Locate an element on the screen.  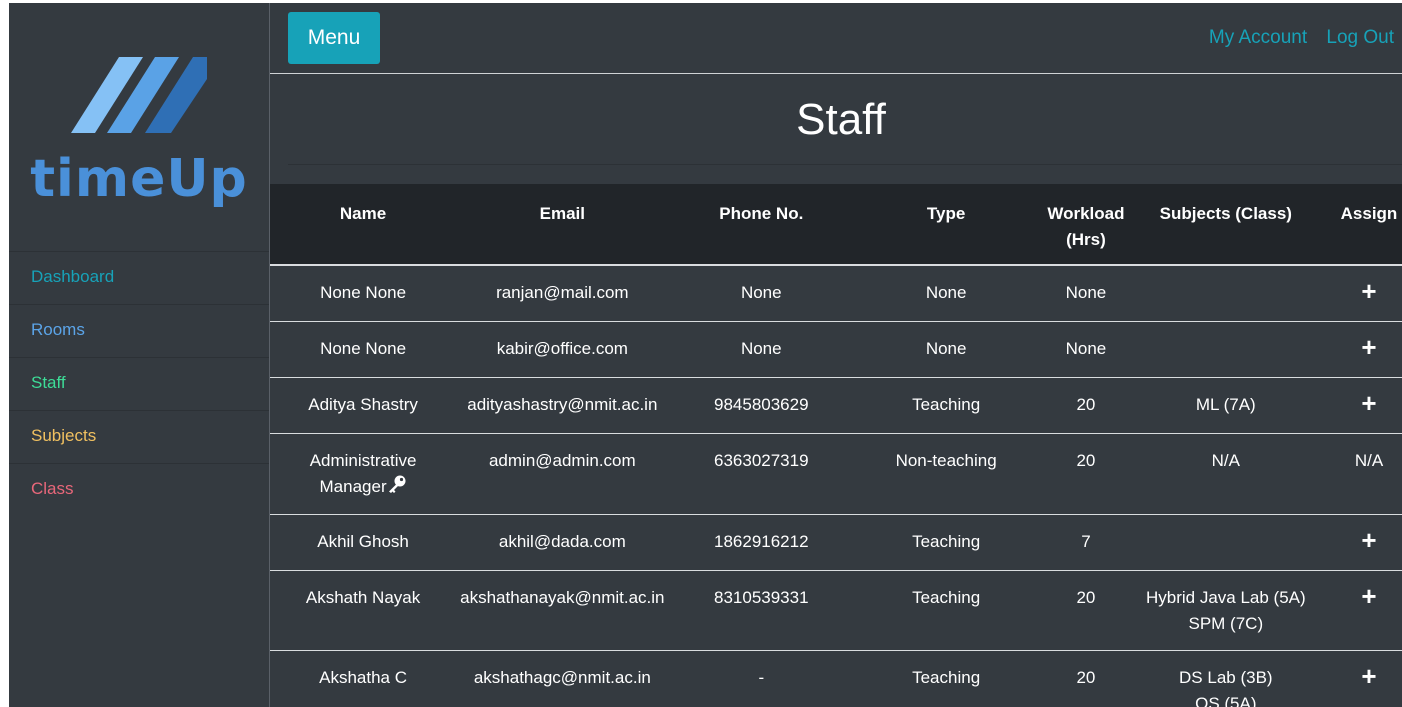
subject-entry: ML (7A) is located at coordinates (1225, 404).